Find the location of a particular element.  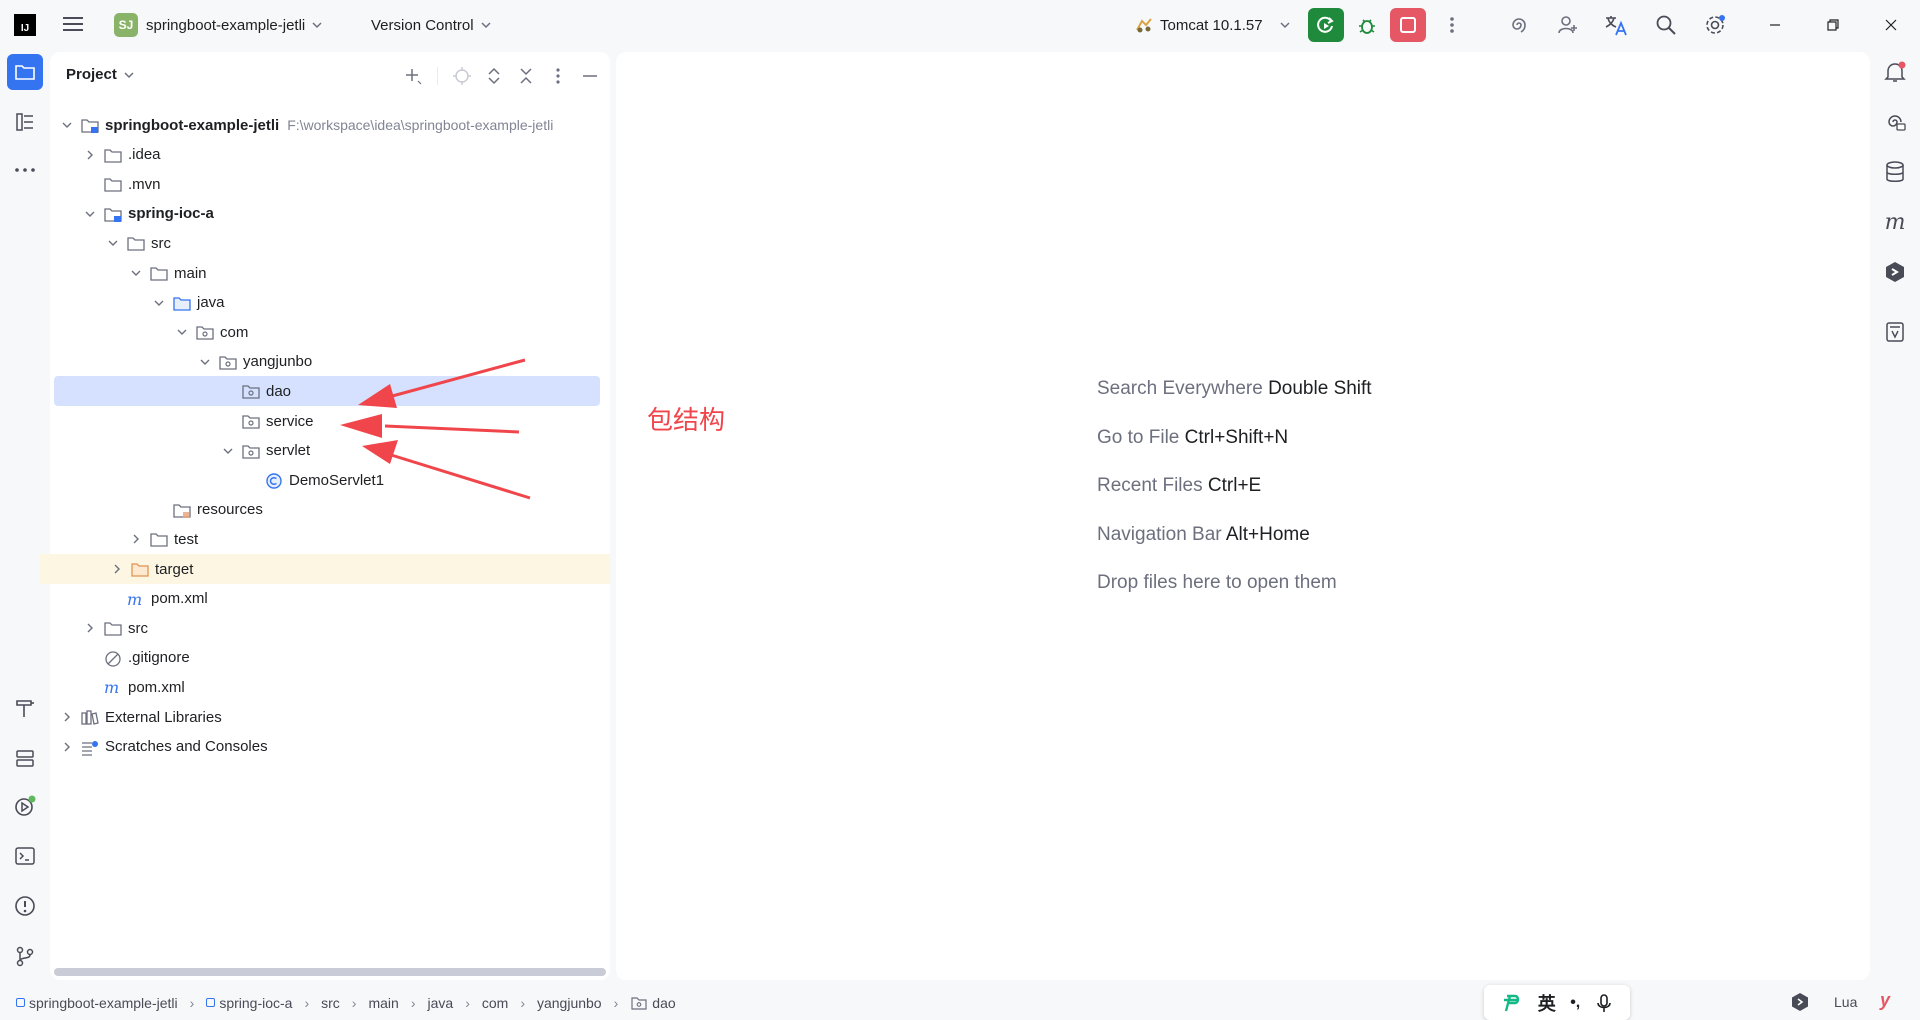

code-with-me-button is located at coordinates (1568, 25).